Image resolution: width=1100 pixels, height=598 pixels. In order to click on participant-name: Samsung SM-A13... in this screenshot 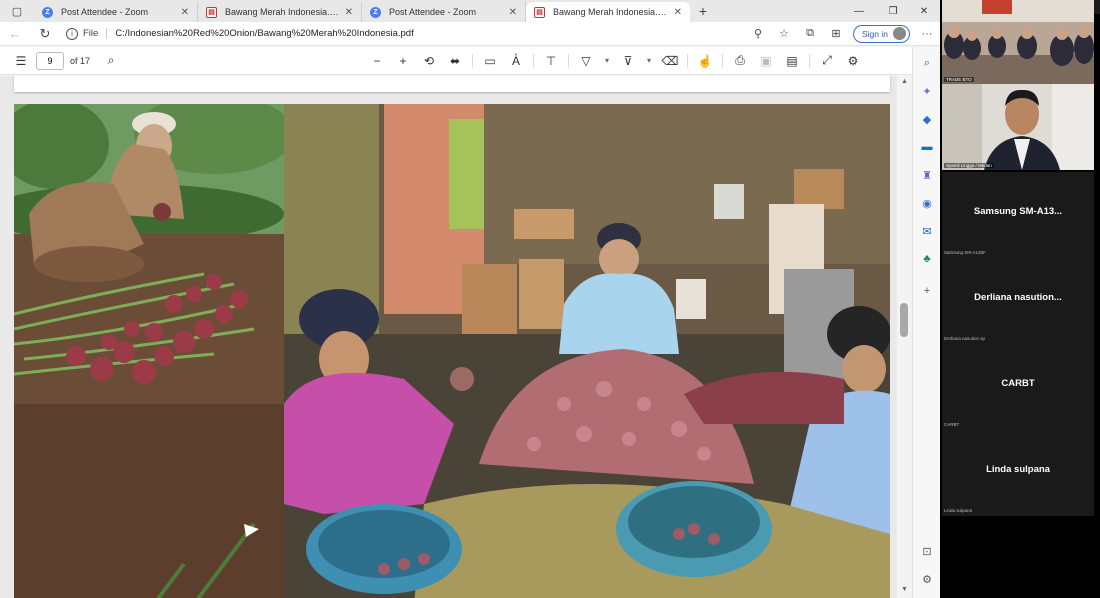, I will do `click(1018, 211)`.